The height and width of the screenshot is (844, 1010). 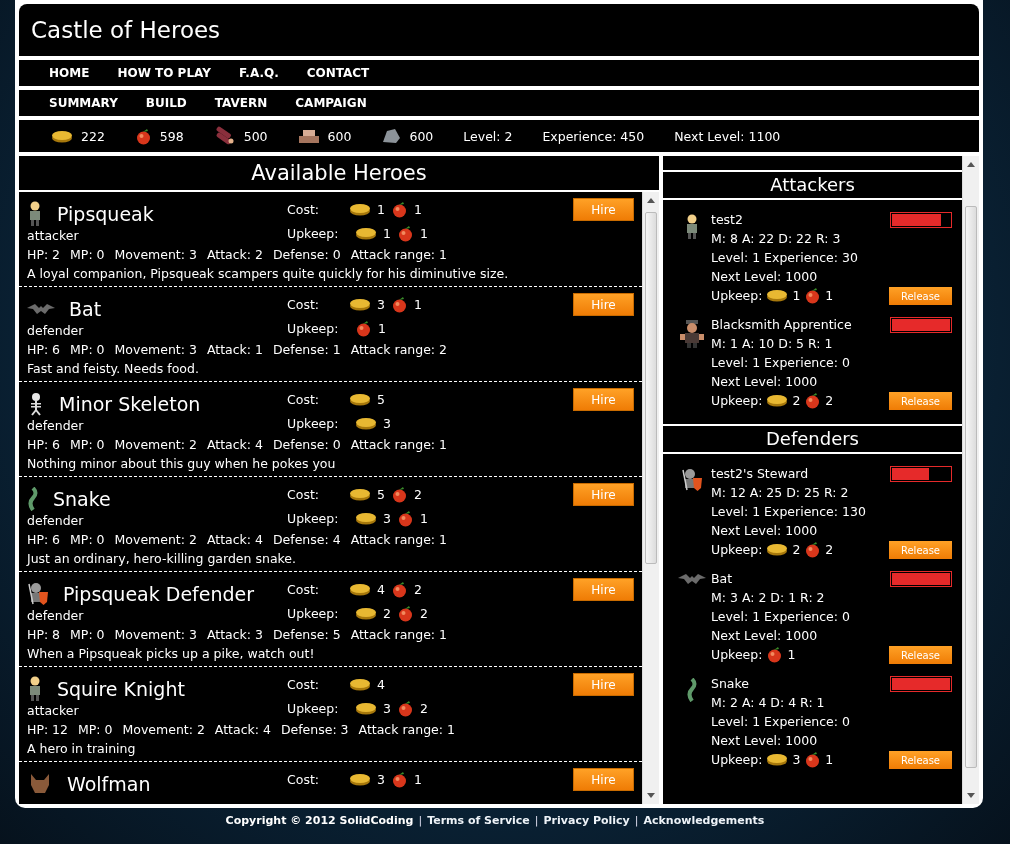 I want to click on hero-stat: HP: 8, so click(x=44, y=635).